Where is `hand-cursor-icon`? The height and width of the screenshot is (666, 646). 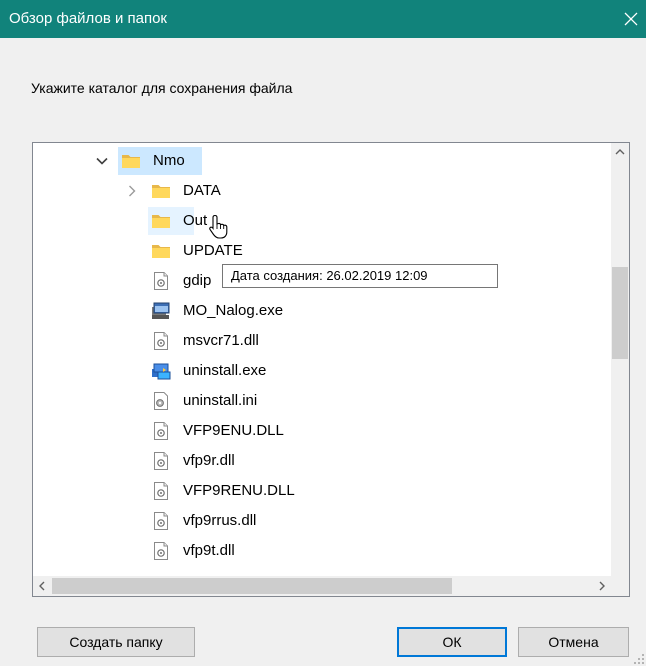 hand-cursor-icon is located at coordinates (218, 226).